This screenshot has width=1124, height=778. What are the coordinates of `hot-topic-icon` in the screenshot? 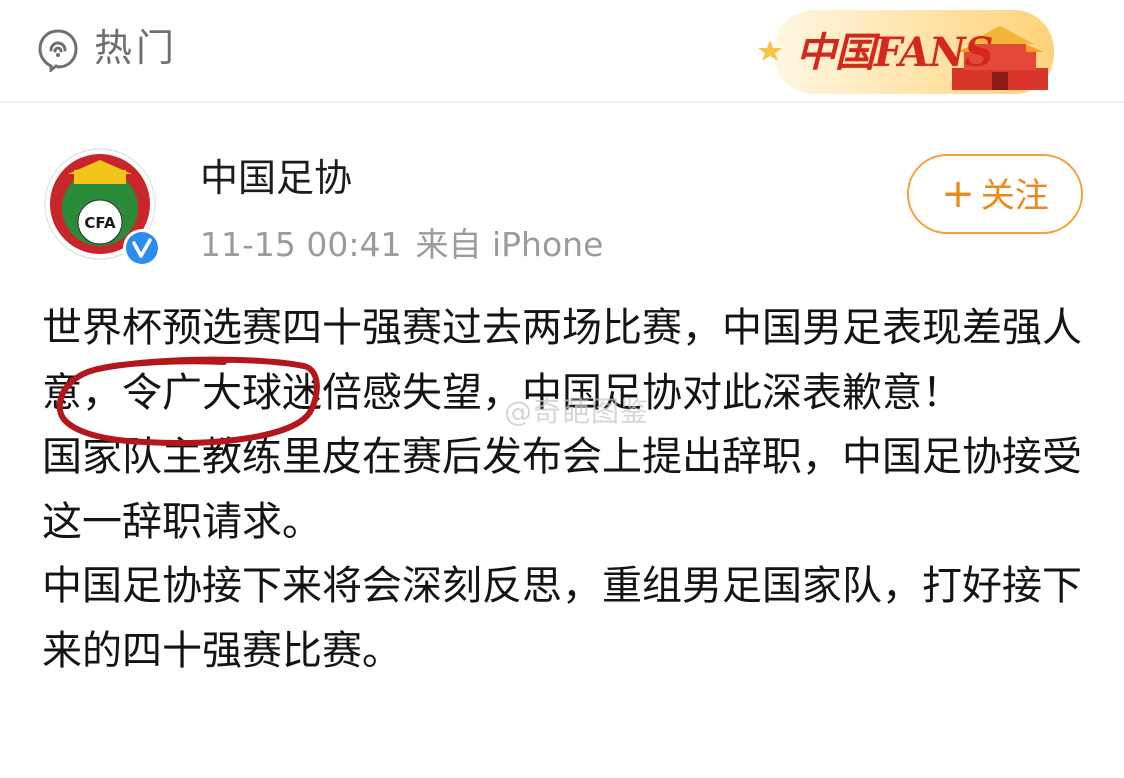 It's located at (58, 51).